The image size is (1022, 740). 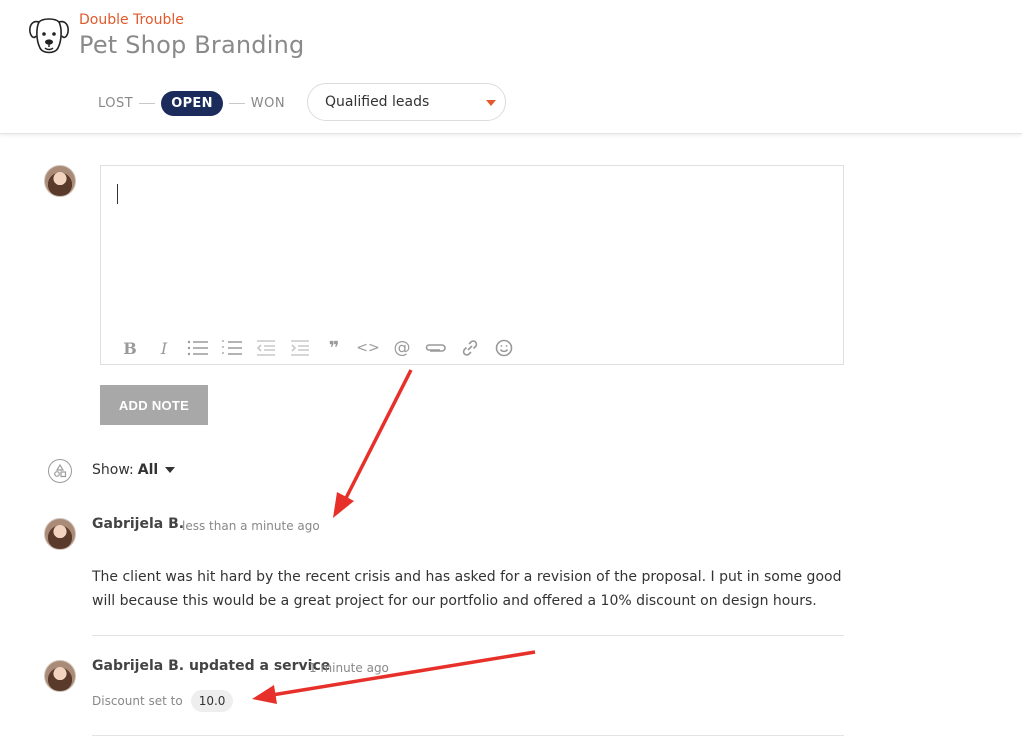 What do you see at coordinates (198, 348) in the screenshot?
I see `bullet-list-icon` at bounding box center [198, 348].